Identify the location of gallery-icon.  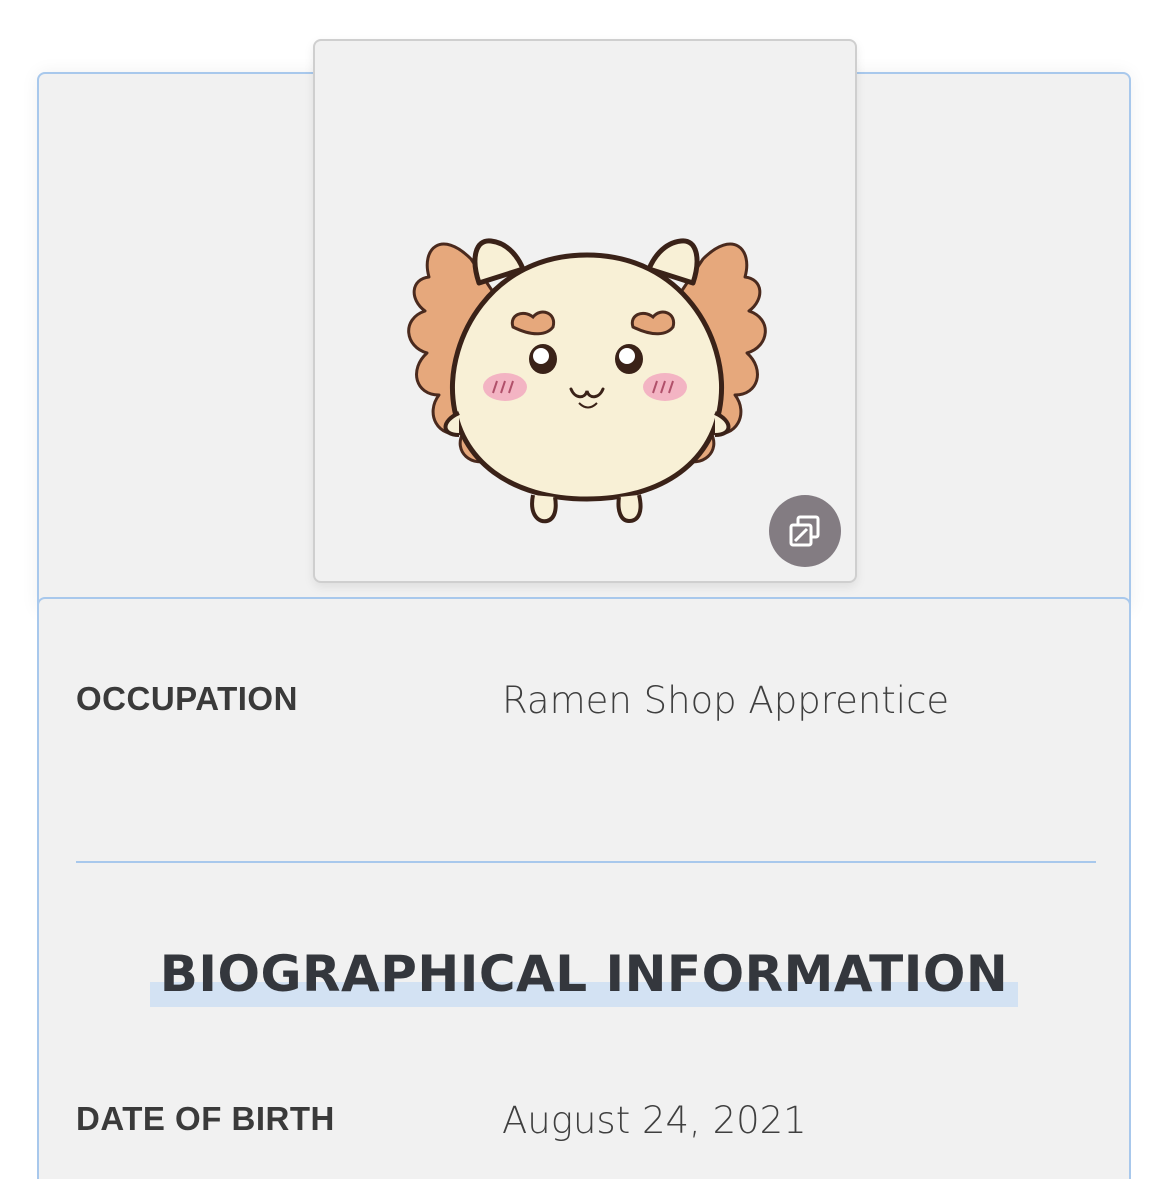
(804, 531).